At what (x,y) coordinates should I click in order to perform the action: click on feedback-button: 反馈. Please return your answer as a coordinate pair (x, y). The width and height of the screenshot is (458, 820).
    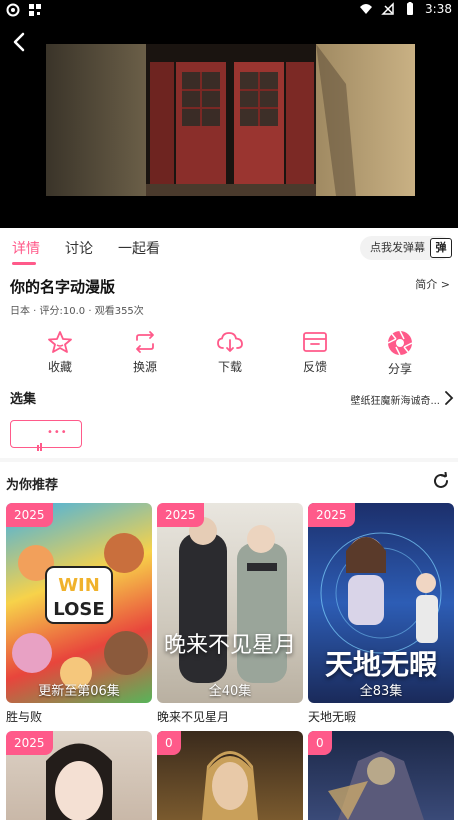
    Looking at the image, I should click on (315, 352).